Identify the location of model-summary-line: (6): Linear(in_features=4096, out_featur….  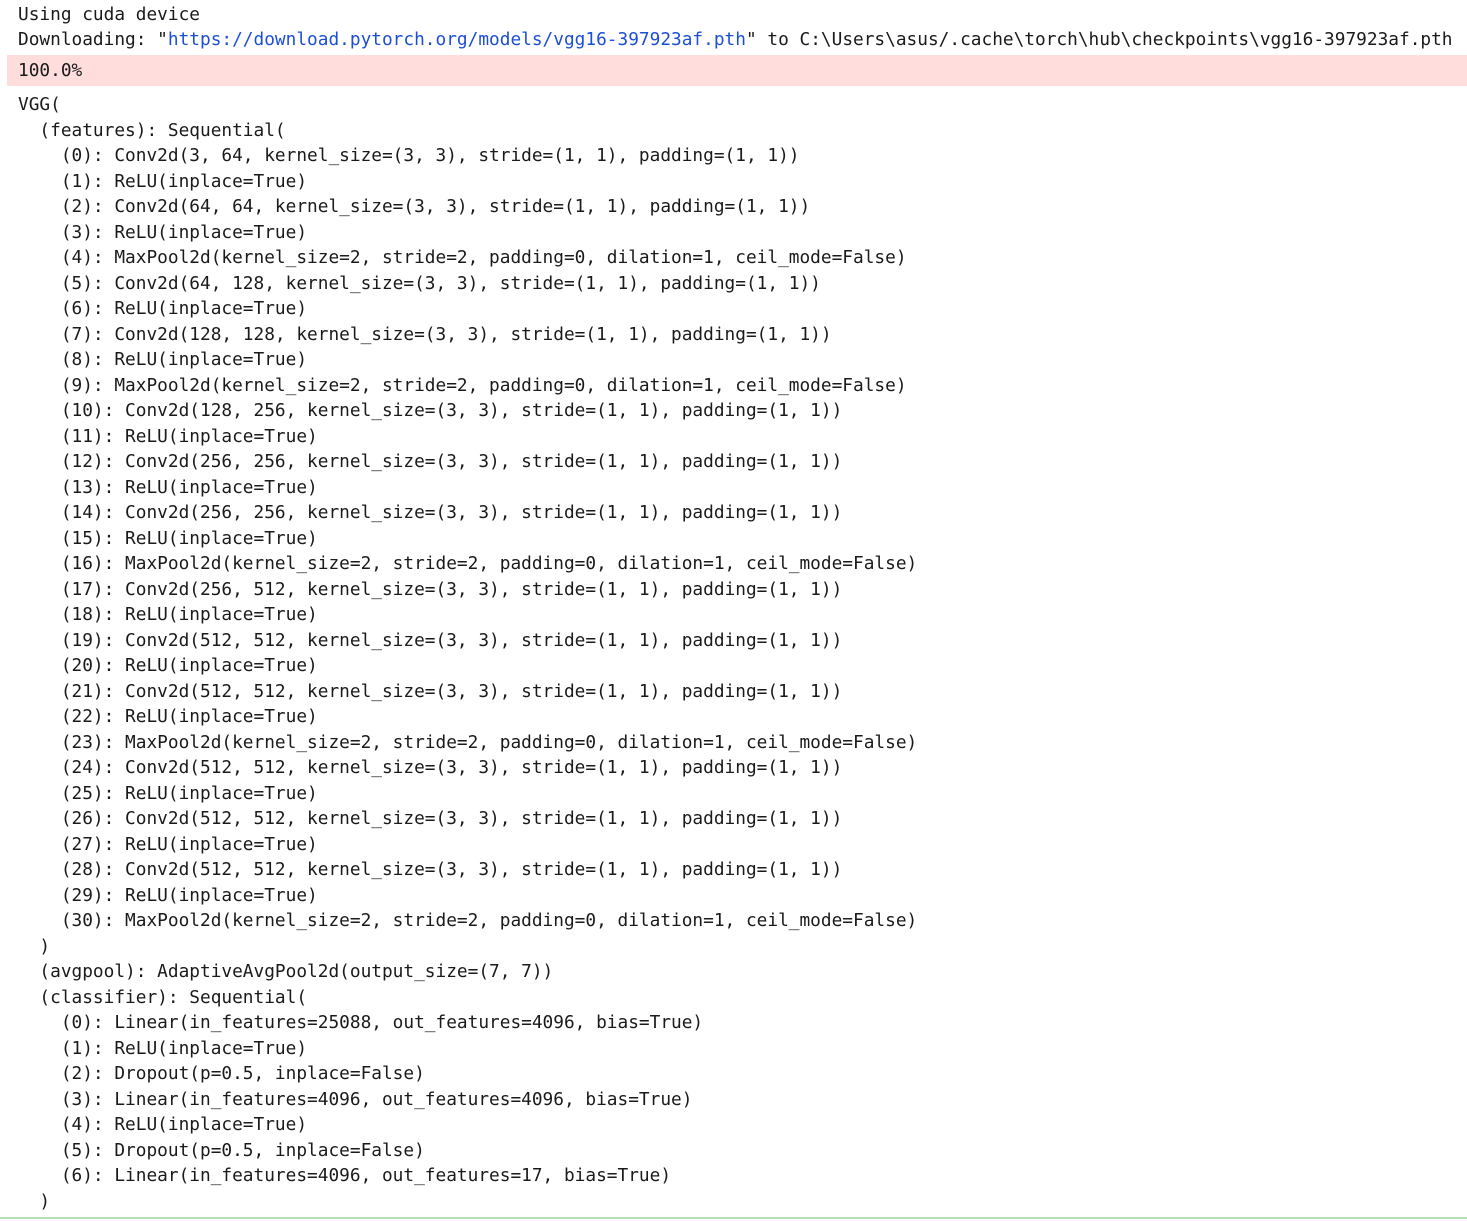
(345, 1175).